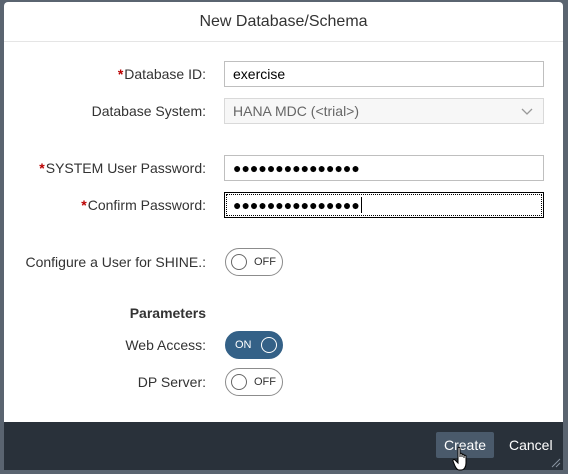  I want to click on web-access-switch: ON, so click(254, 345).